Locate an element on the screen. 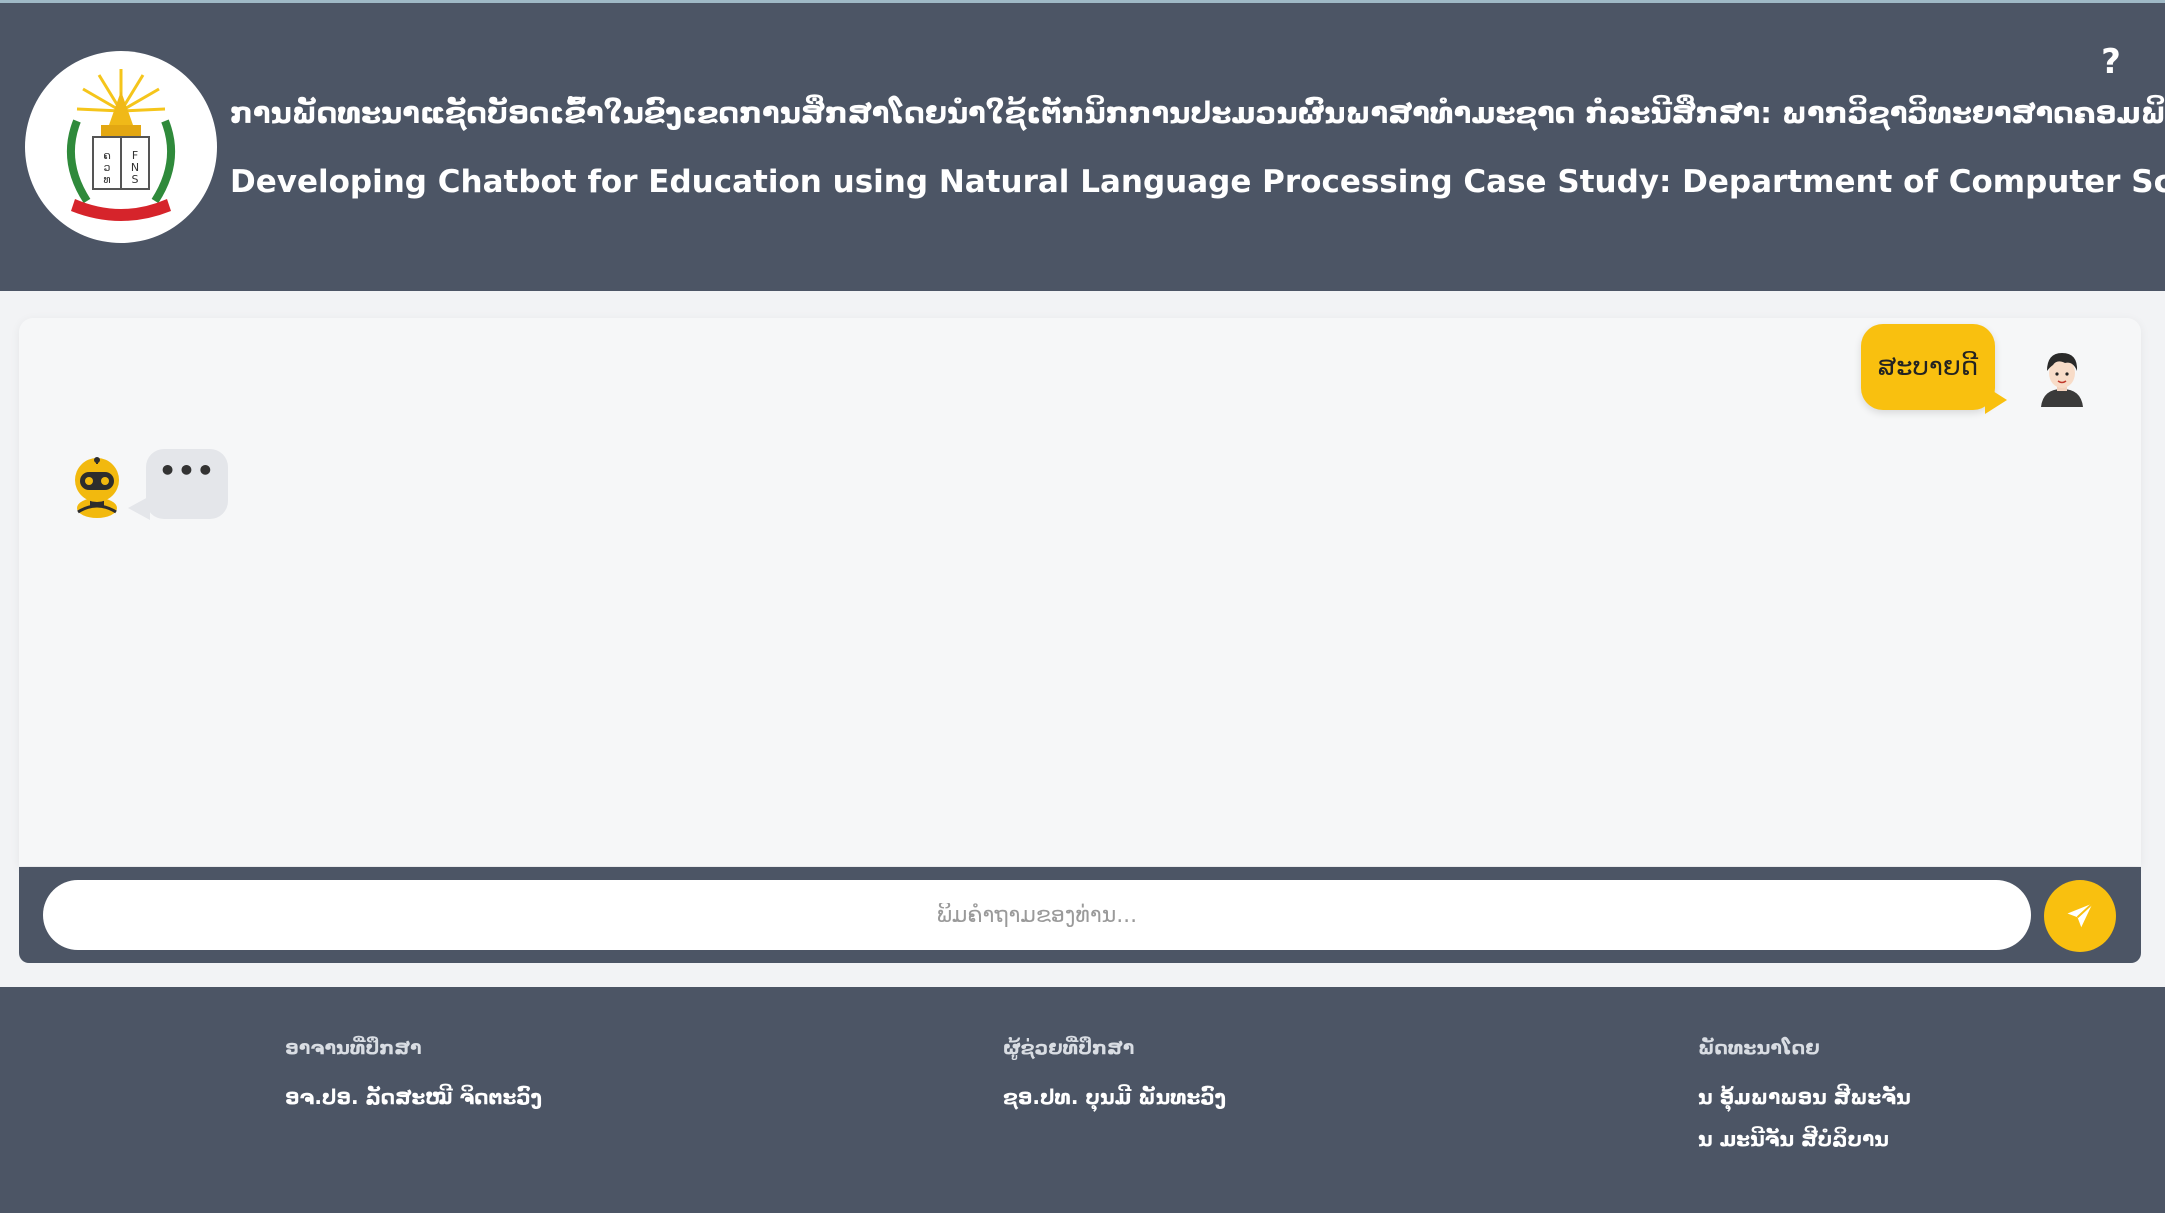  send-button is located at coordinates (2080, 916).